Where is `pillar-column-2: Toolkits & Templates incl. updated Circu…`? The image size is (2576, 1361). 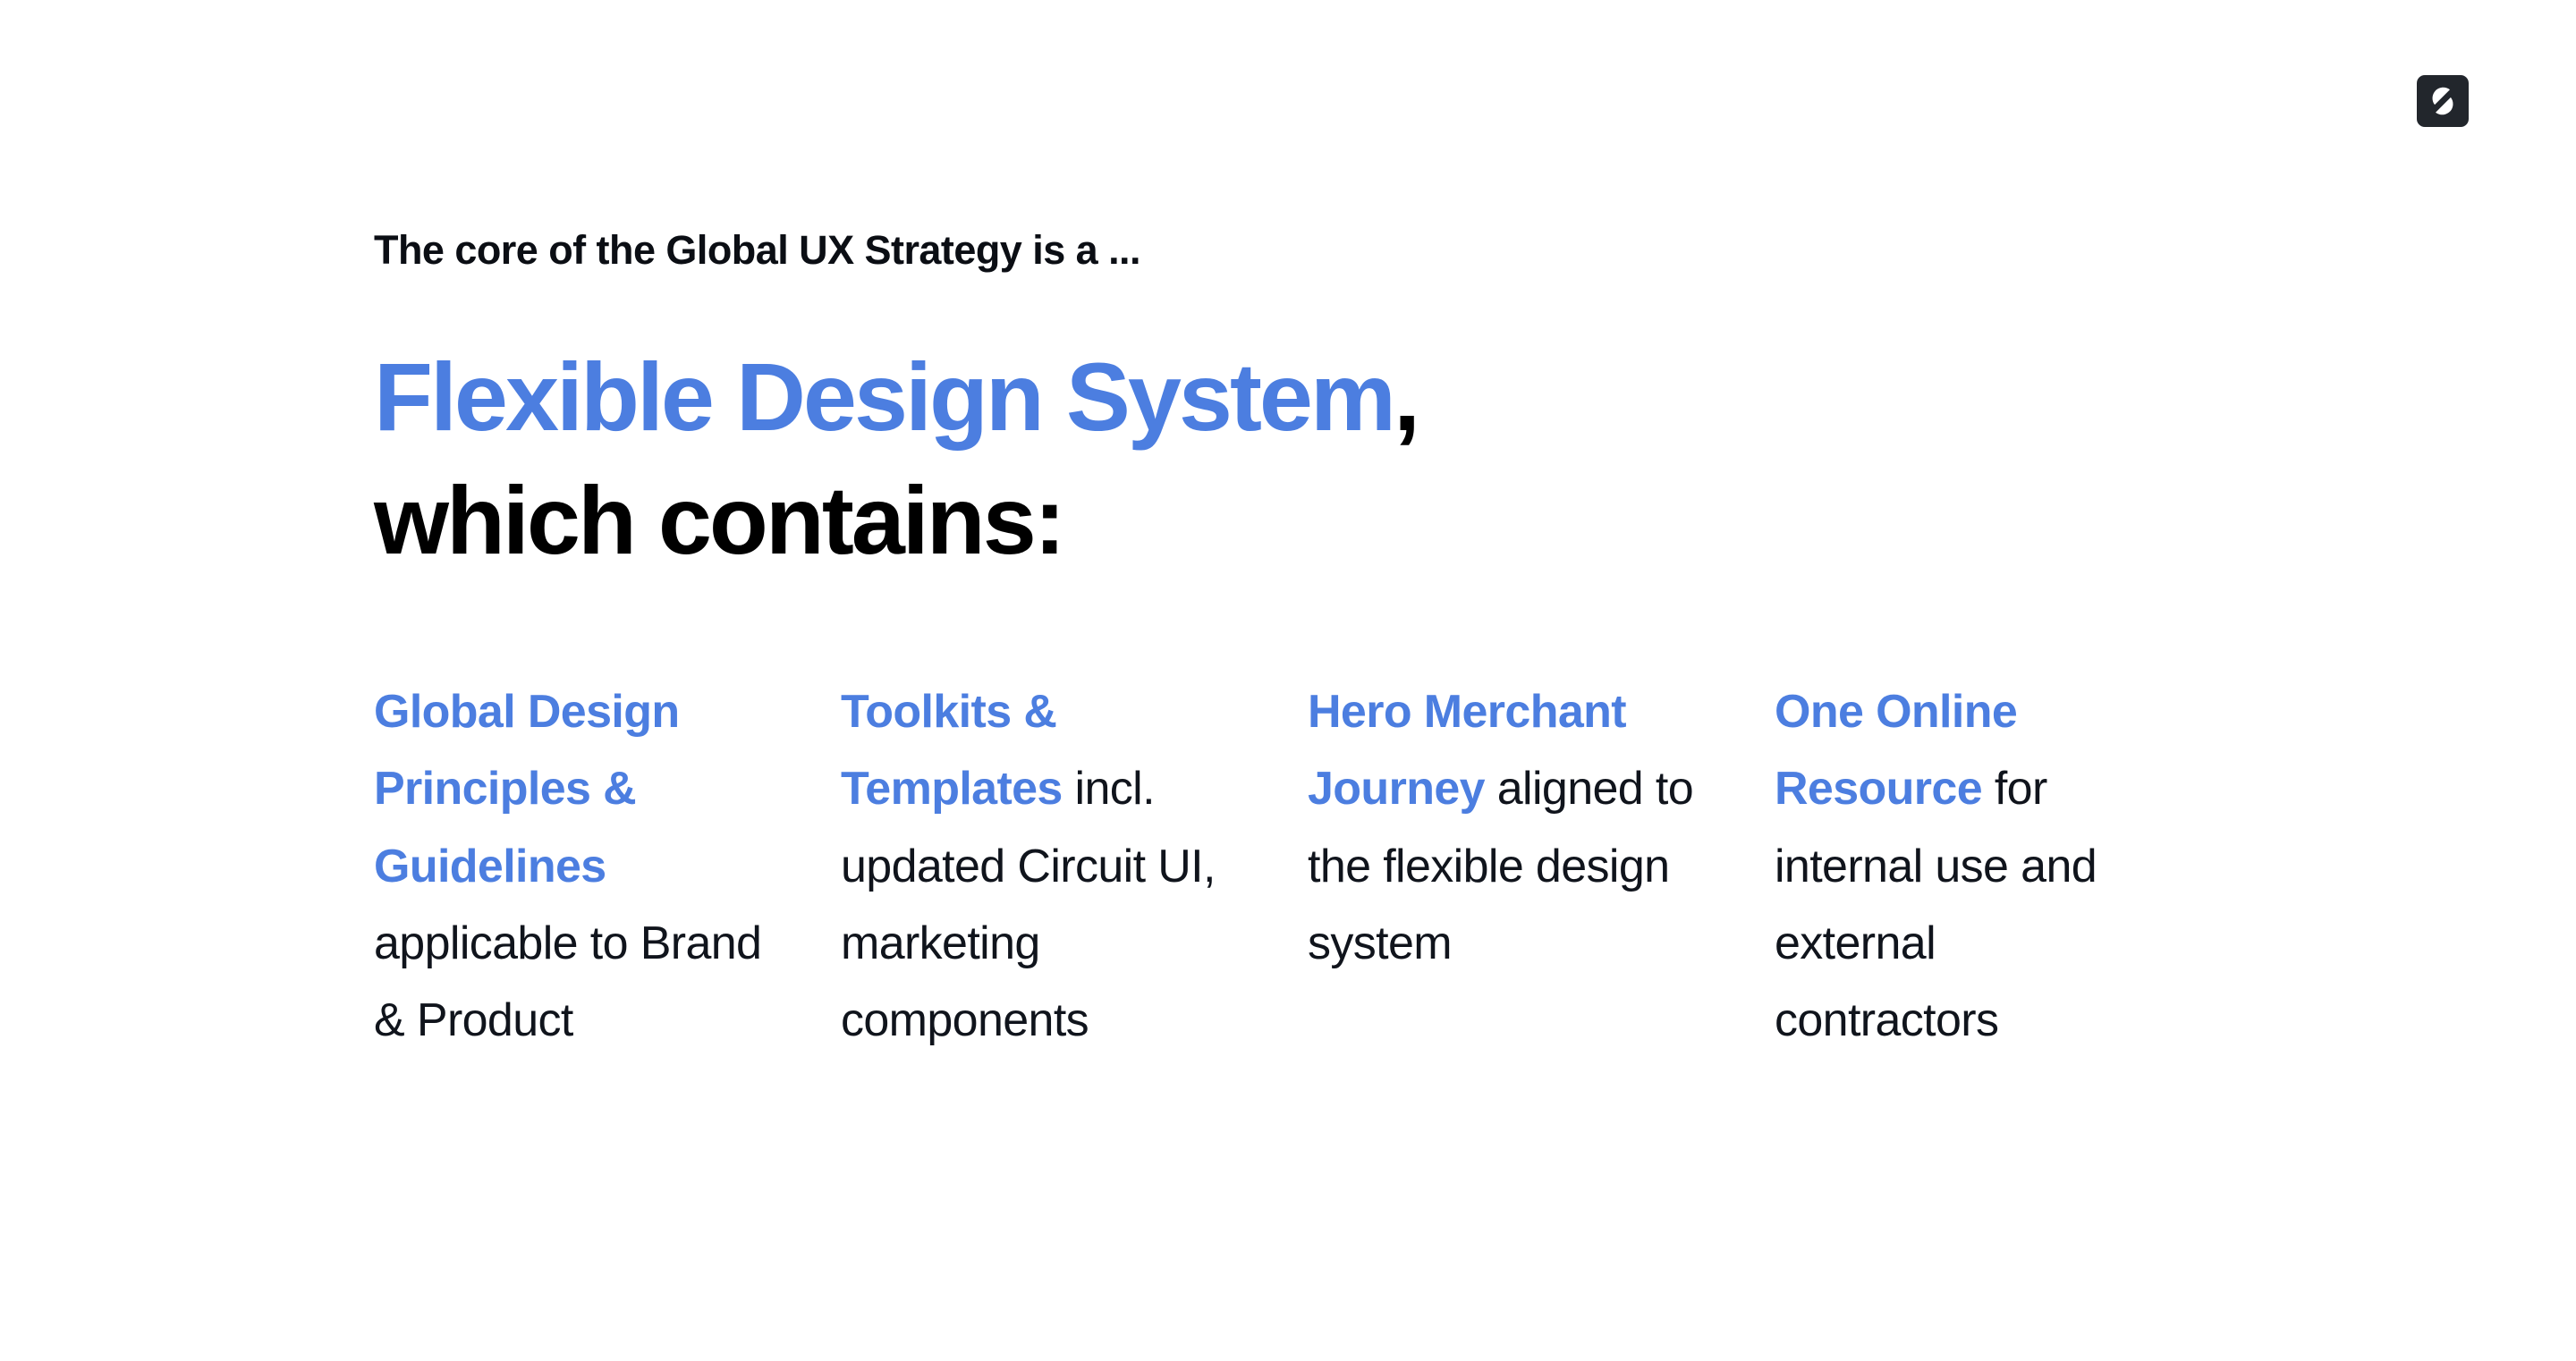
pillar-column-2: Toolkits & Templates incl. updated Circu… is located at coordinates (1036, 866).